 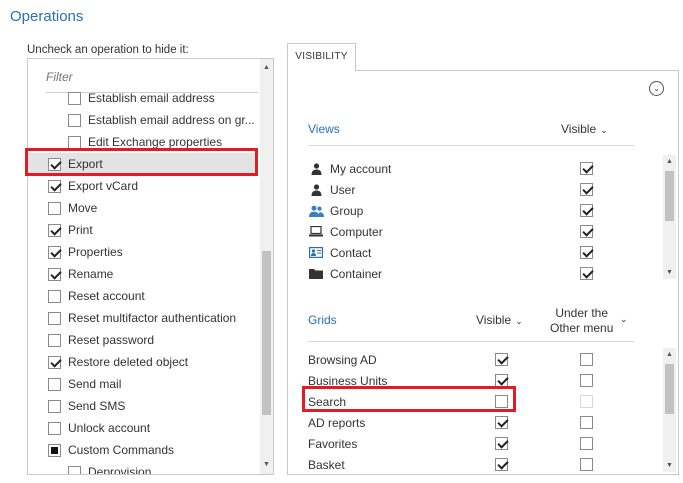 What do you see at coordinates (316, 253) in the screenshot?
I see `contact-card-icon` at bounding box center [316, 253].